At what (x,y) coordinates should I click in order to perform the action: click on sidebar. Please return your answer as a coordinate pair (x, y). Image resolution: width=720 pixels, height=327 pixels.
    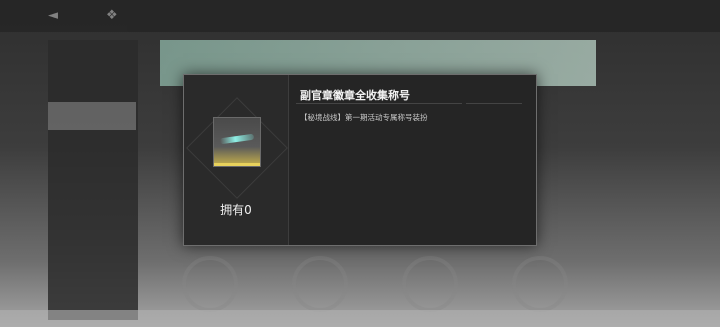
    Looking at the image, I should click on (93, 180).